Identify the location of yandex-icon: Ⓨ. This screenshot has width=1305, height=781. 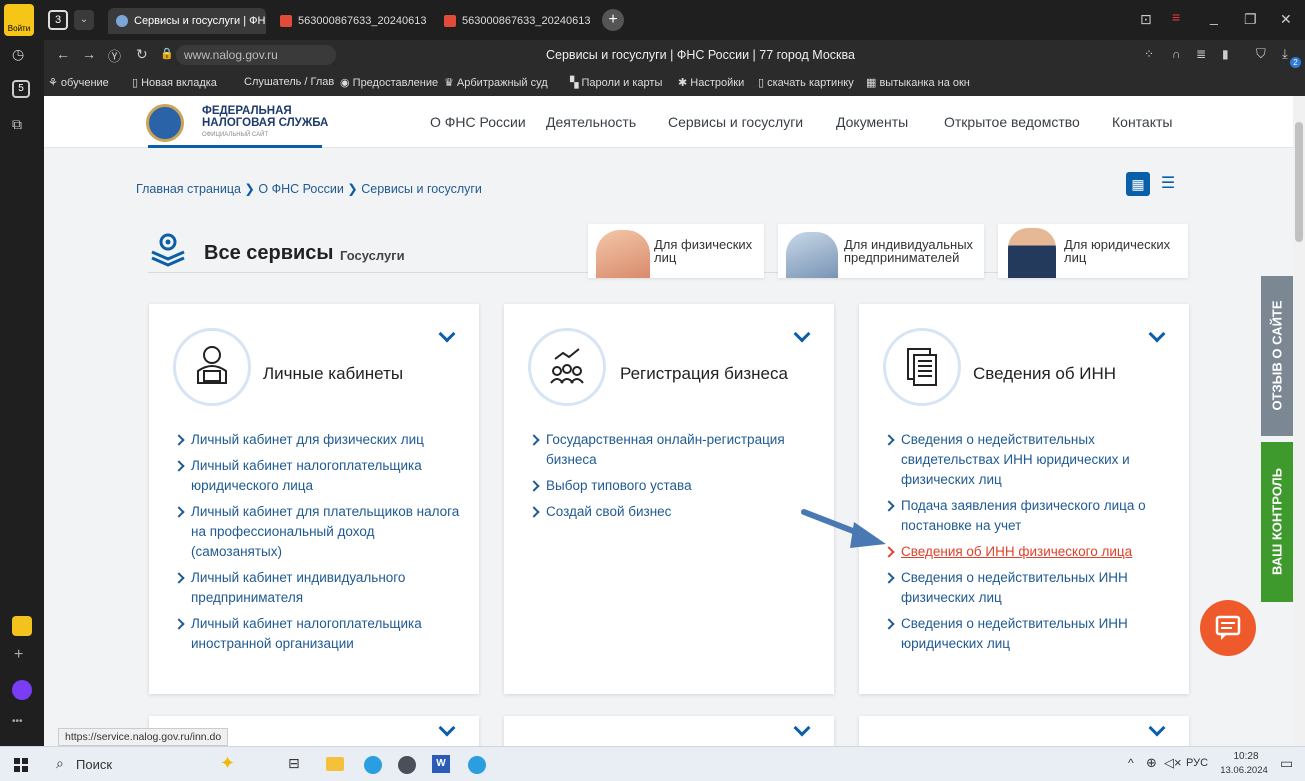
(114, 55).